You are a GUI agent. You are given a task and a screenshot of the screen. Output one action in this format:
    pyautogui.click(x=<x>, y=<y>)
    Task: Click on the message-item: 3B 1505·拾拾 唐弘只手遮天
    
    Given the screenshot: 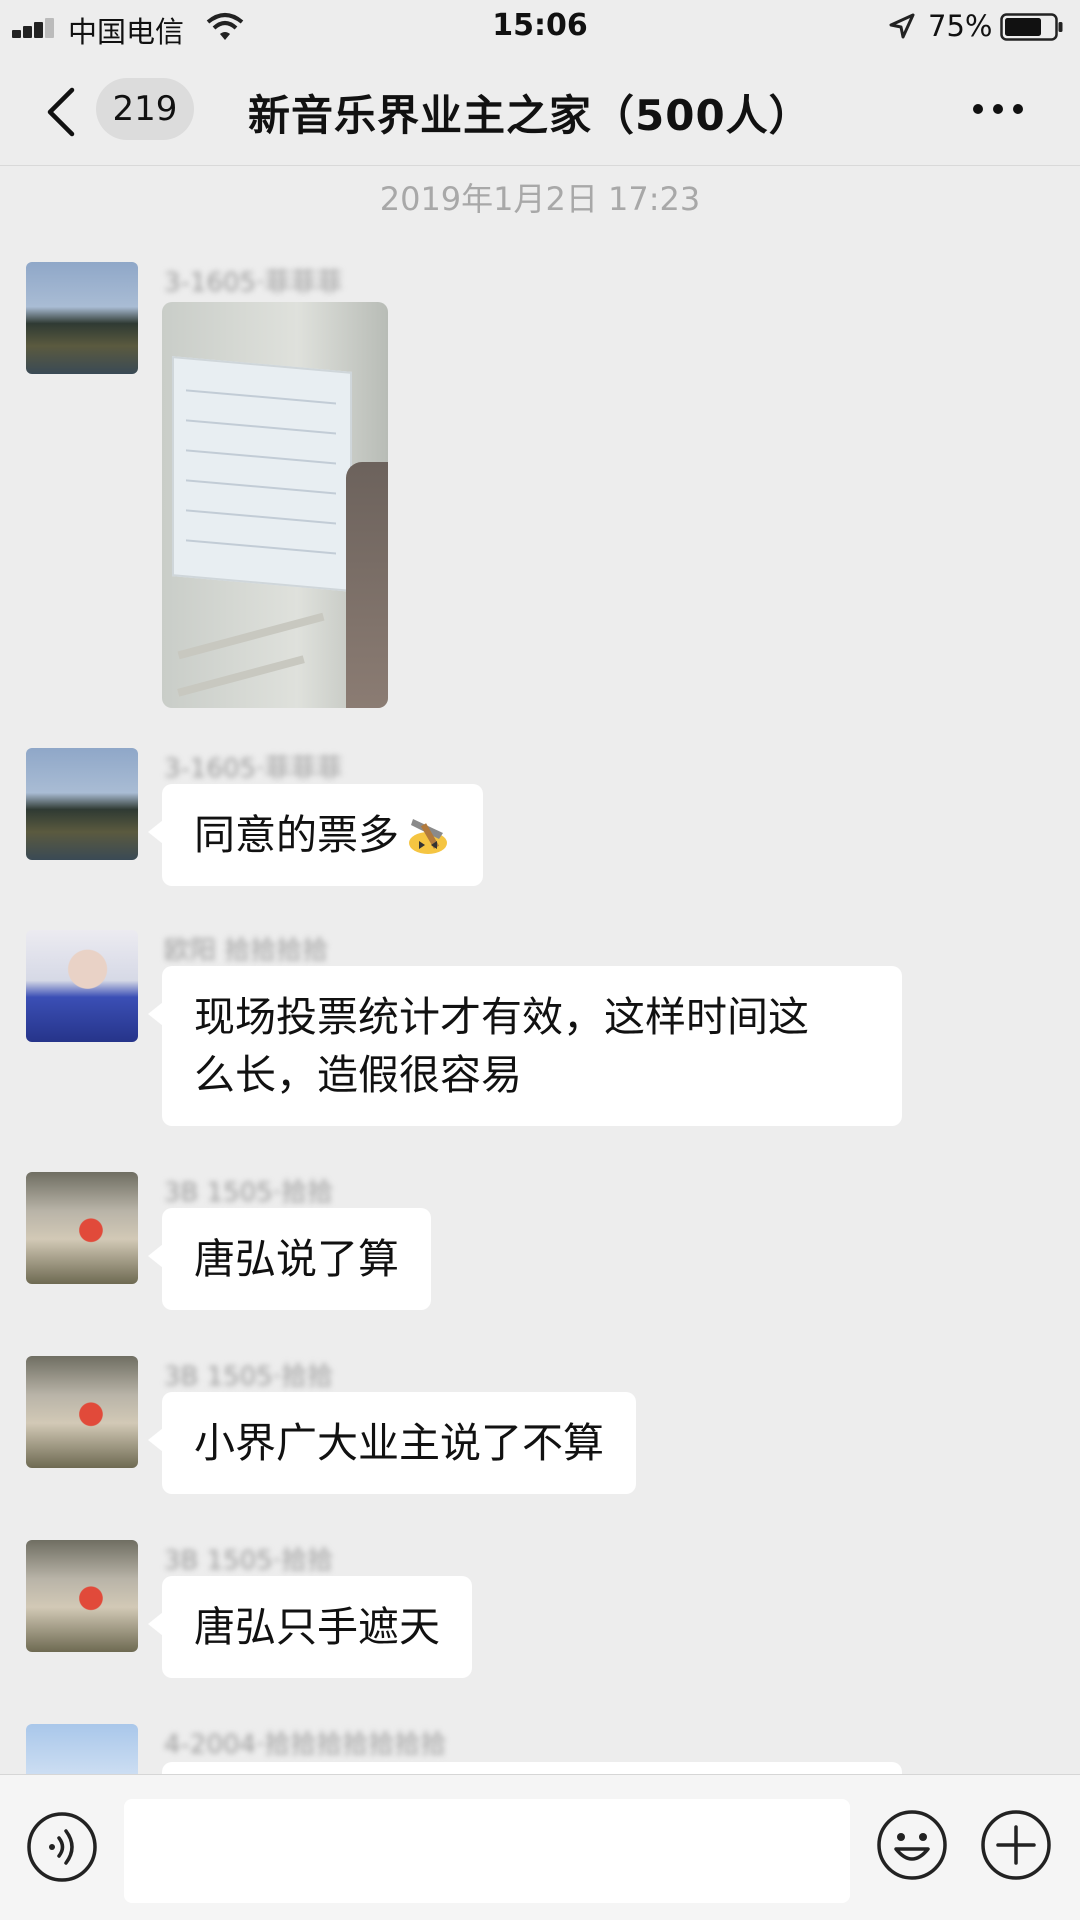 What is the action you would take?
    pyautogui.click(x=540, y=1615)
    